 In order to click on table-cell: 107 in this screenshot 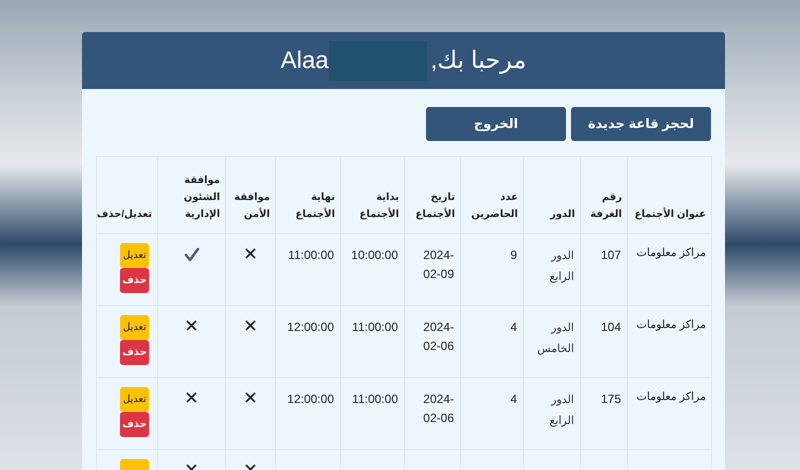, I will do `click(604, 270)`.